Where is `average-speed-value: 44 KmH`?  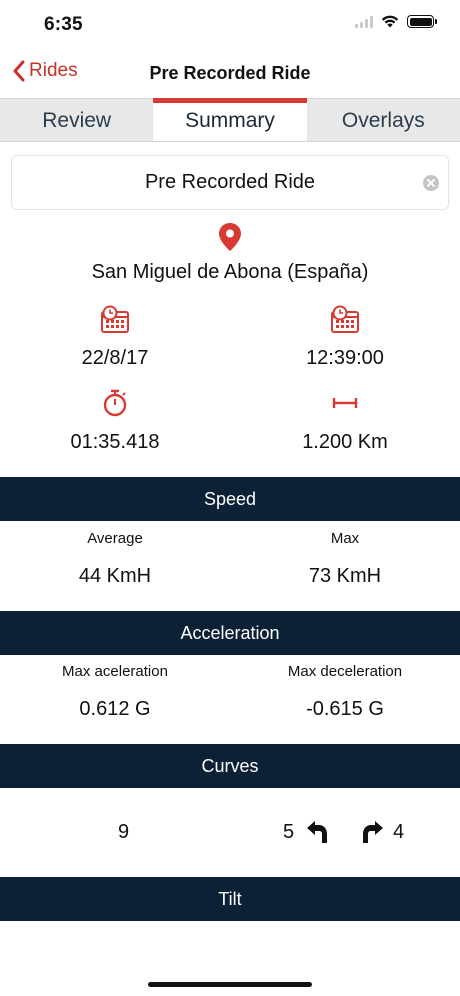 average-speed-value: 44 KmH is located at coordinates (115, 576).